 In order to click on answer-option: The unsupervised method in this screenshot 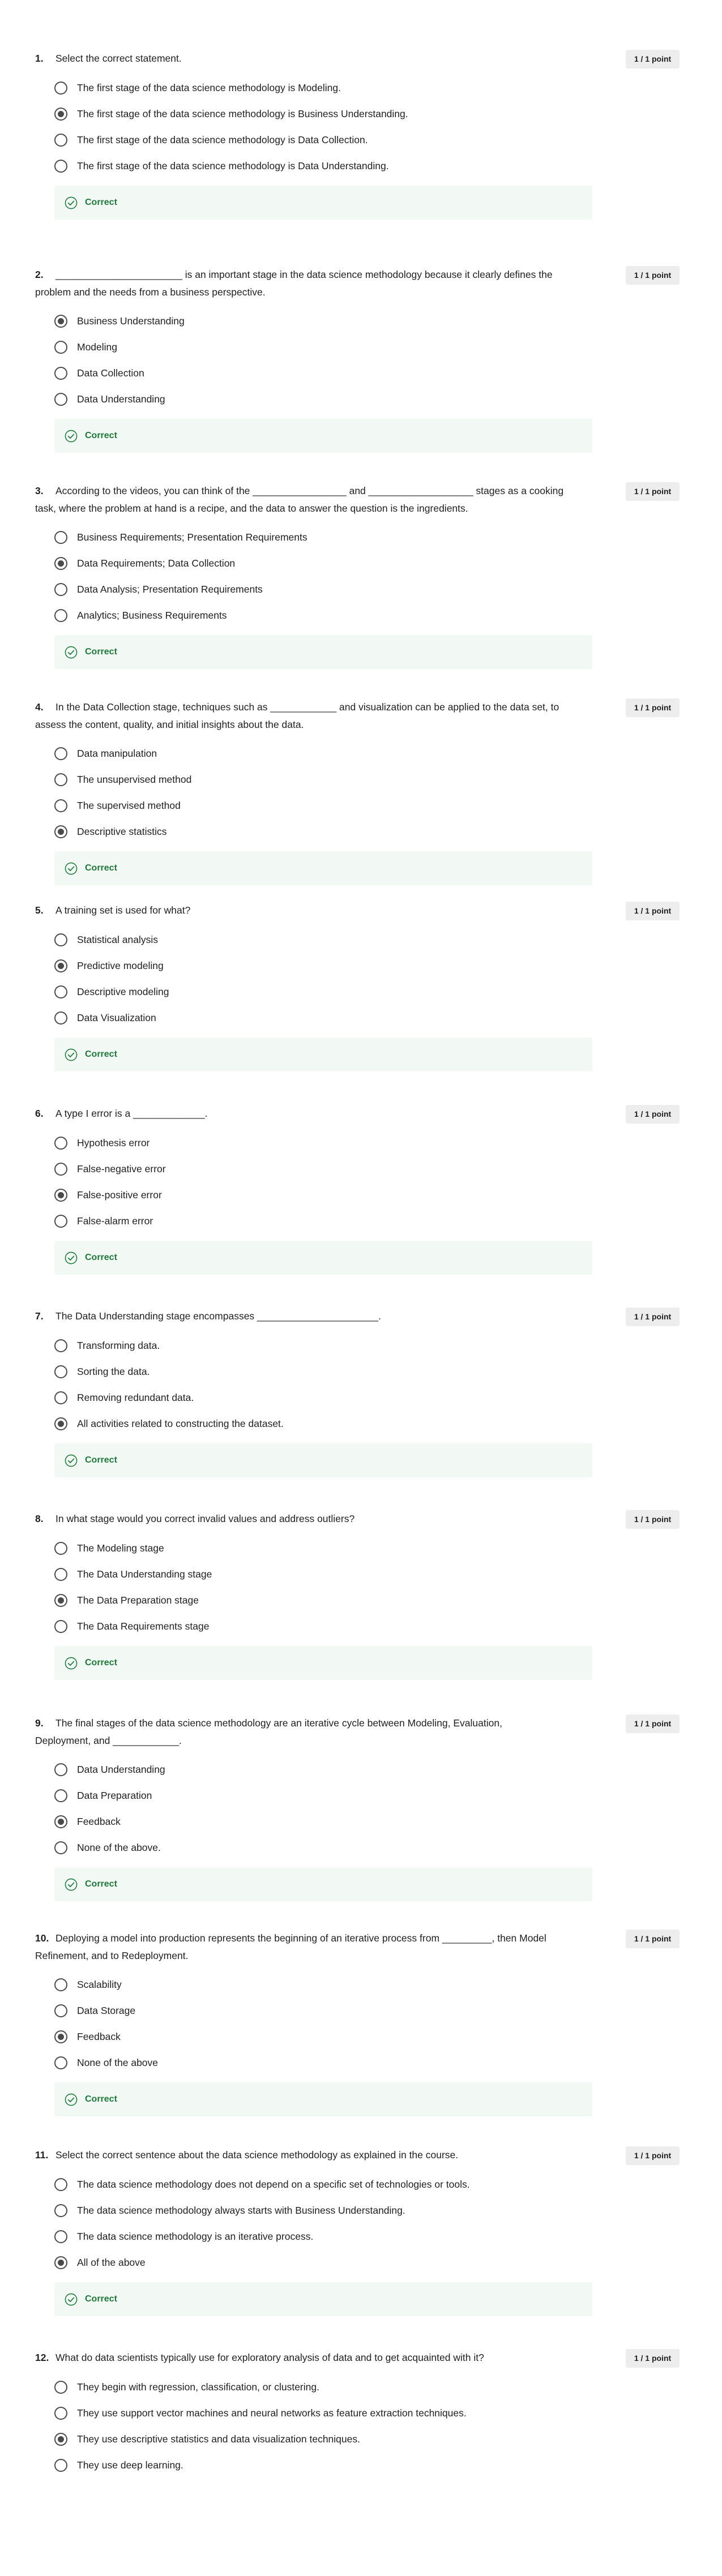, I will do `click(309, 780)`.